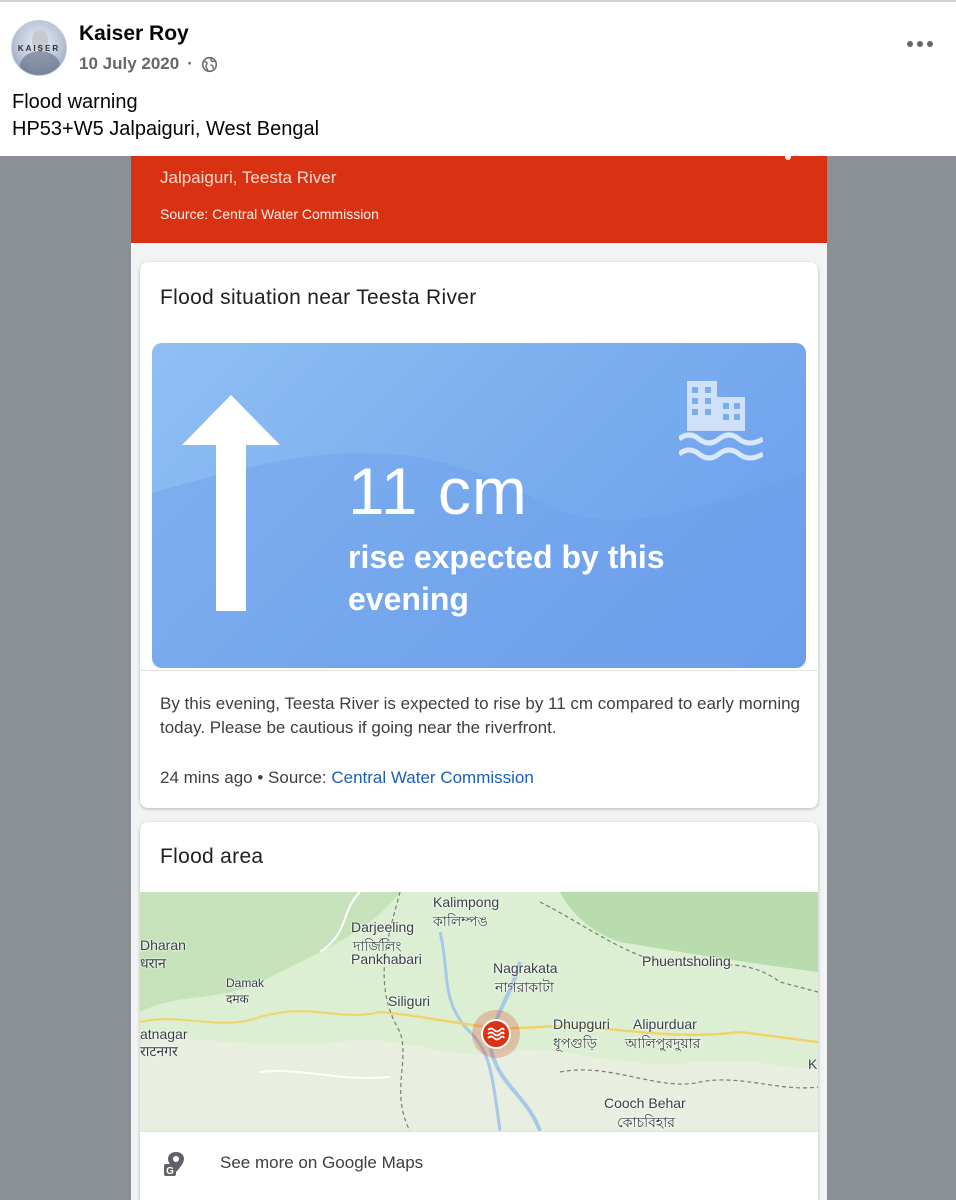  What do you see at coordinates (164, 1034) in the screenshot?
I see `map-label-biratnagar: atnagar` at bounding box center [164, 1034].